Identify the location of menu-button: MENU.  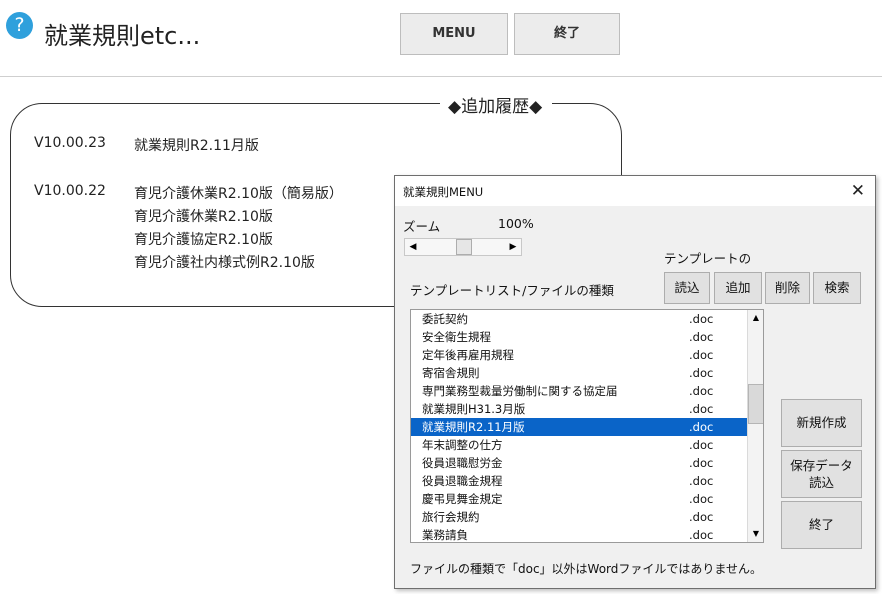
(454, 34).